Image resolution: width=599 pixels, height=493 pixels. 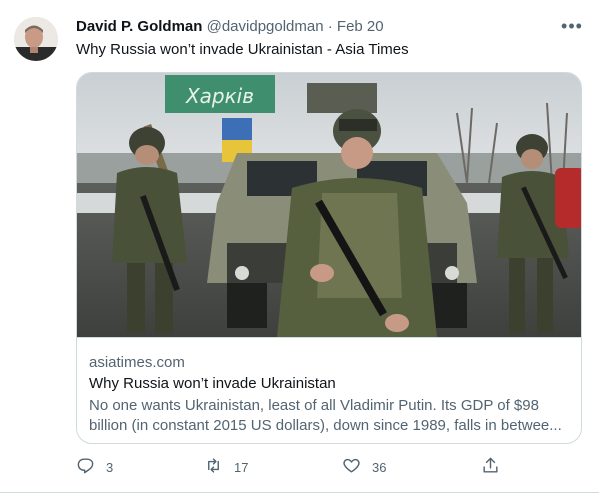 I want to click on heart-icon, so click(x=351, y=467).